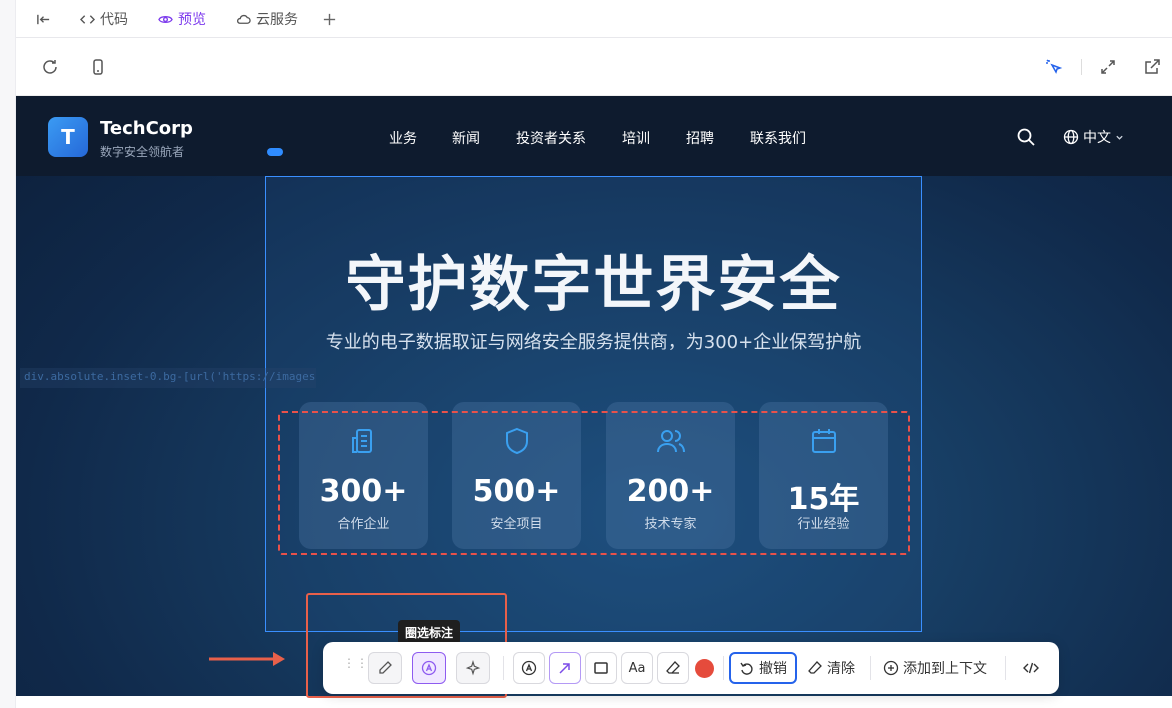 Image resolution: width=1172 pixels, height=708 pixels. Describe the element at coordinates (192, 20) in the screenshot. I see `tab-preview-label: 预览` at that location.